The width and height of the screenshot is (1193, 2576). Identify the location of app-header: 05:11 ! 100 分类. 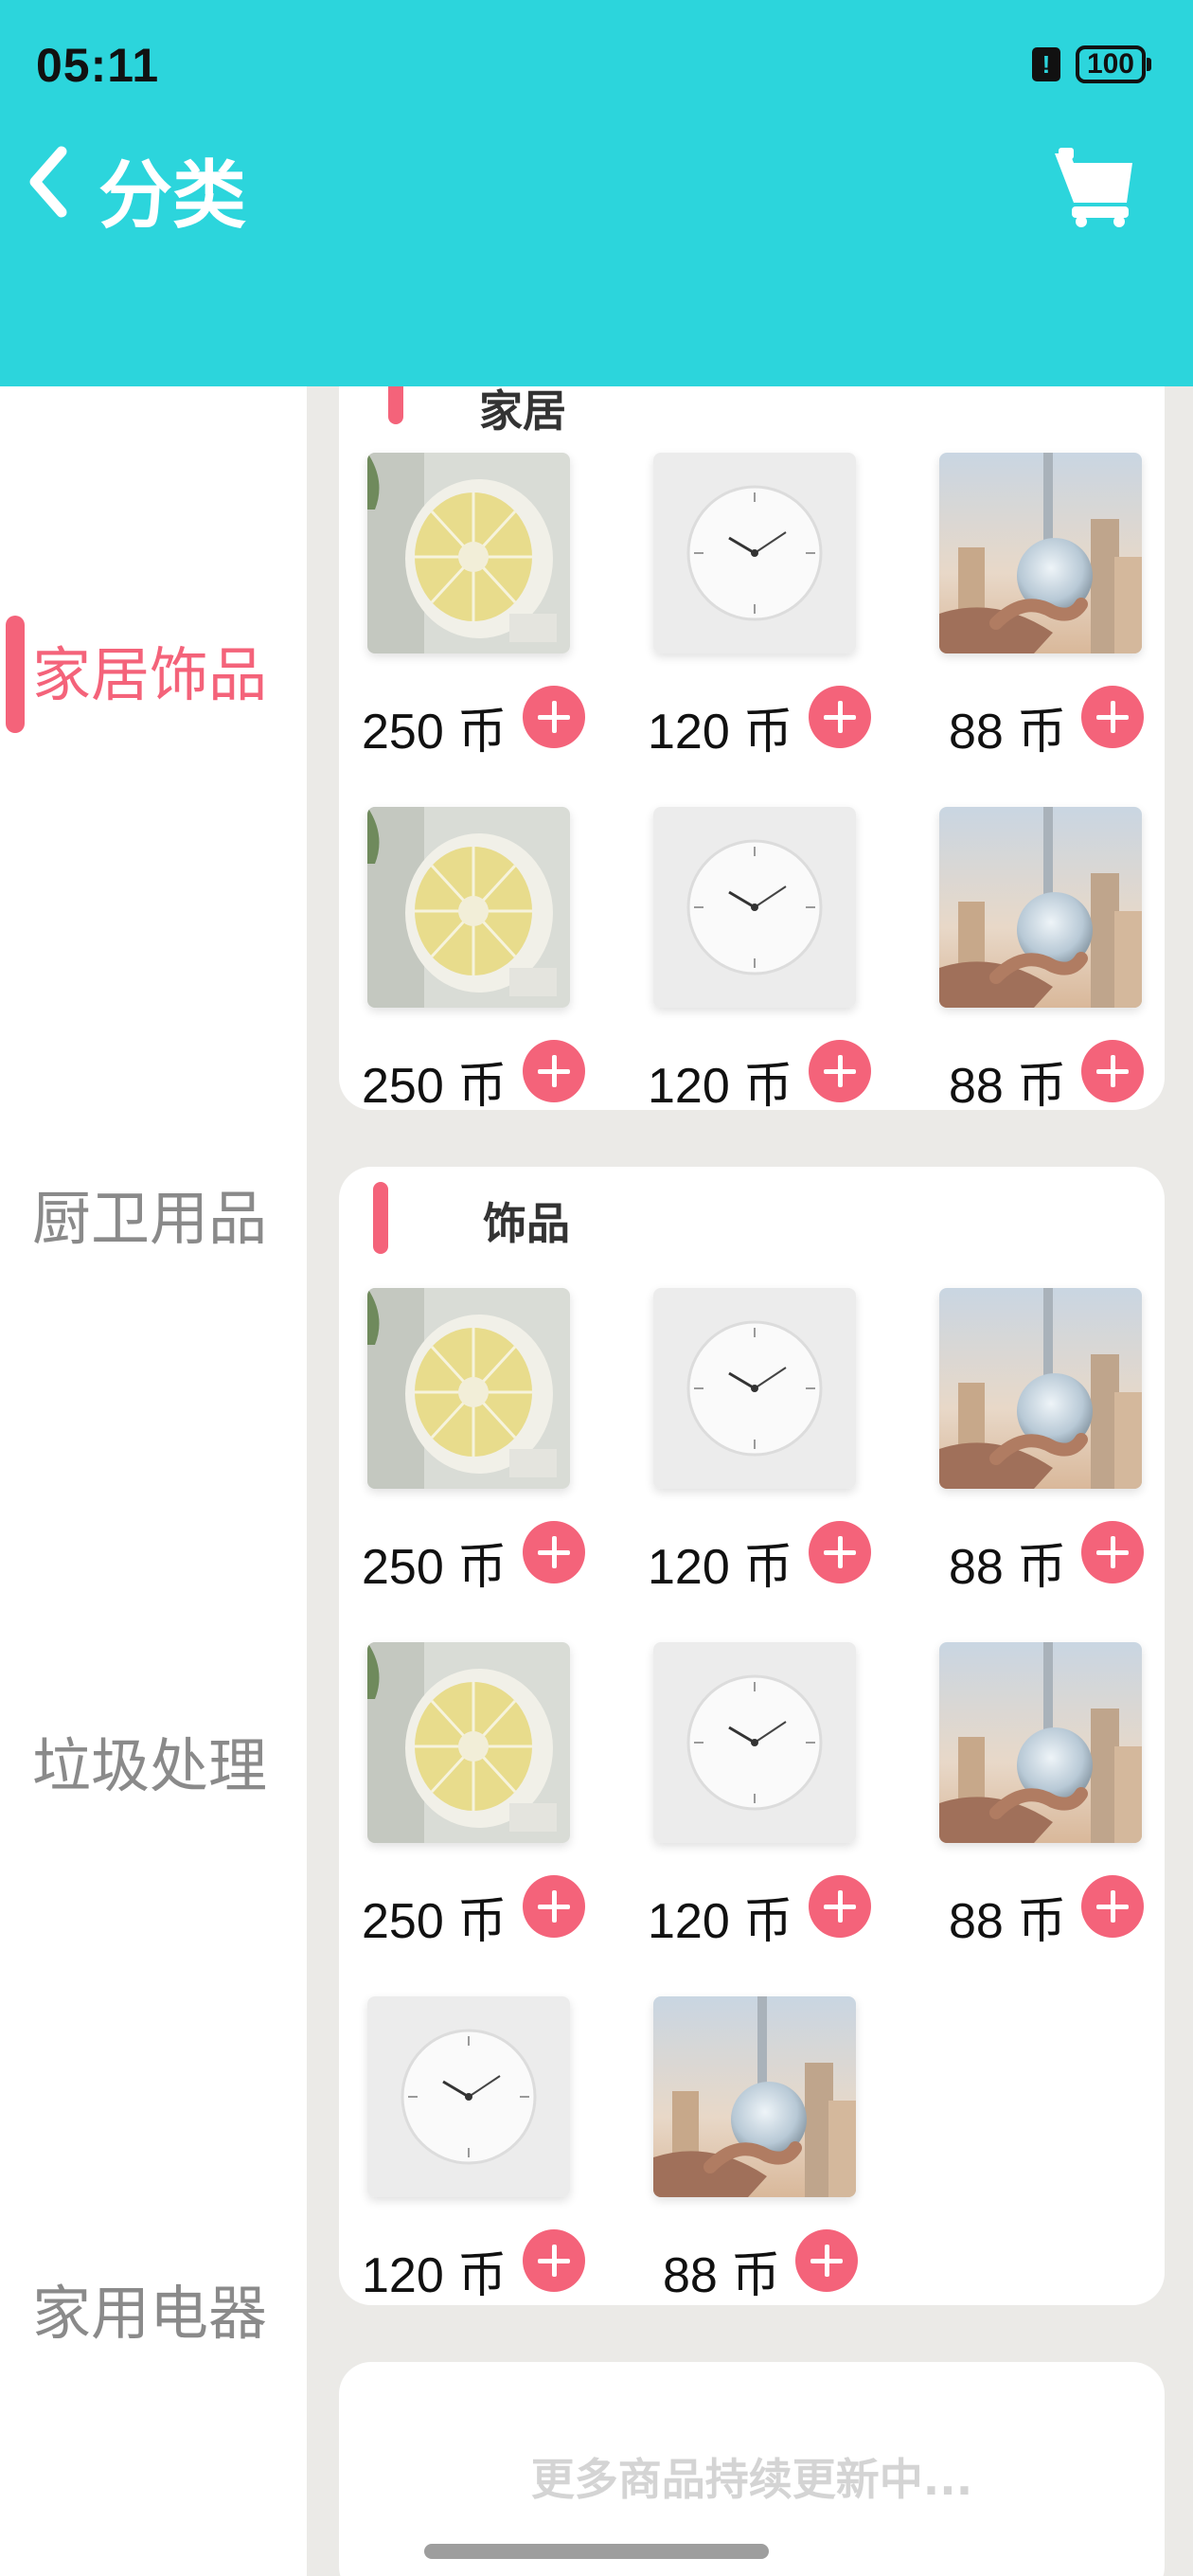
(596, 193).